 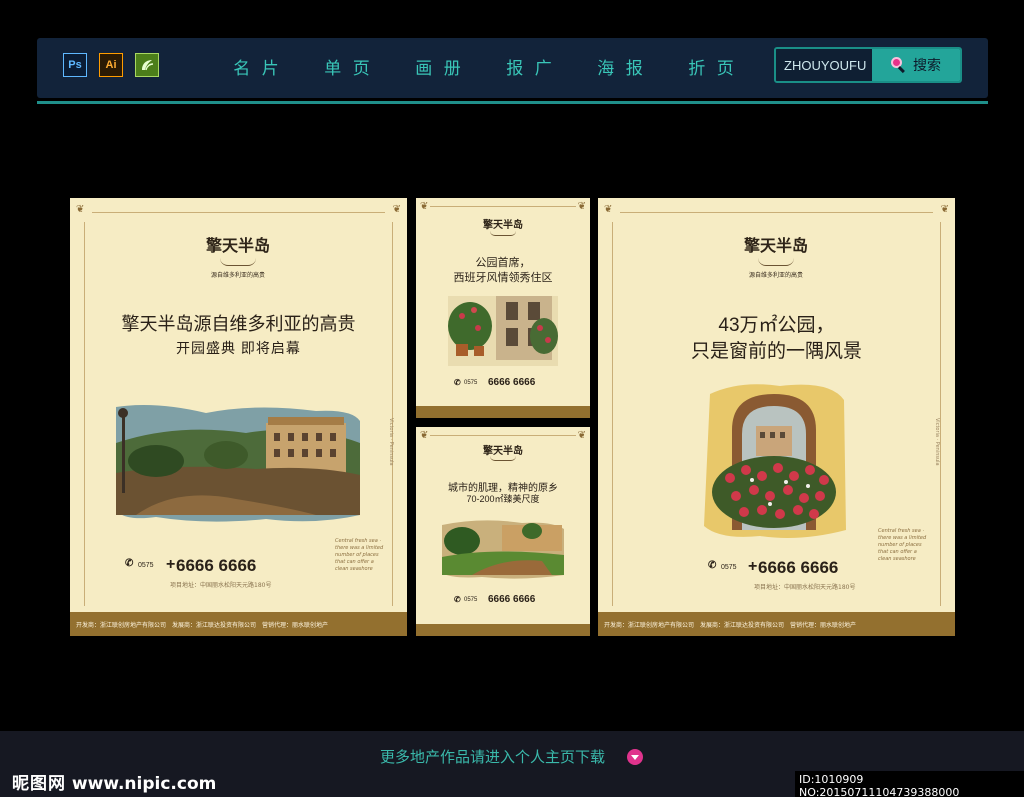 I want to click on search-button-label: 搜索, so click(x=927, y=66).